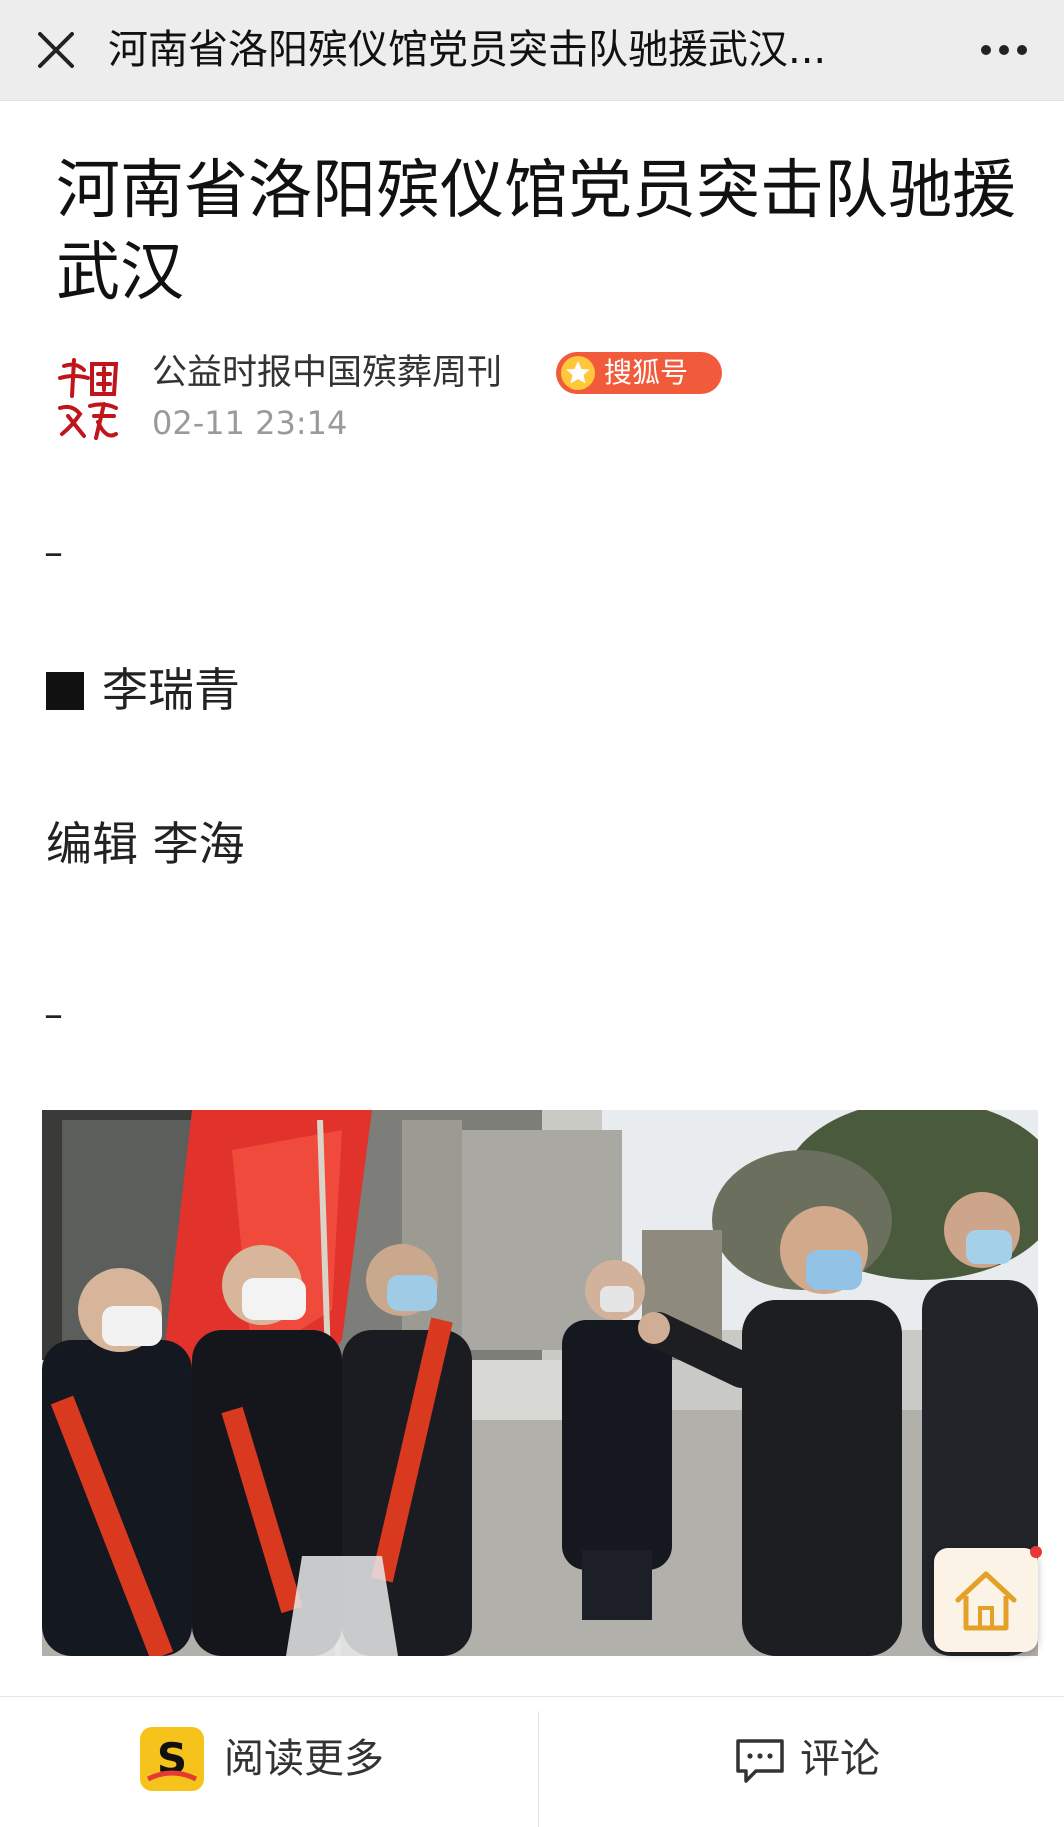 The image size is (1064, 1827). I want to click on china-funeral-logo, so click(88, 399).